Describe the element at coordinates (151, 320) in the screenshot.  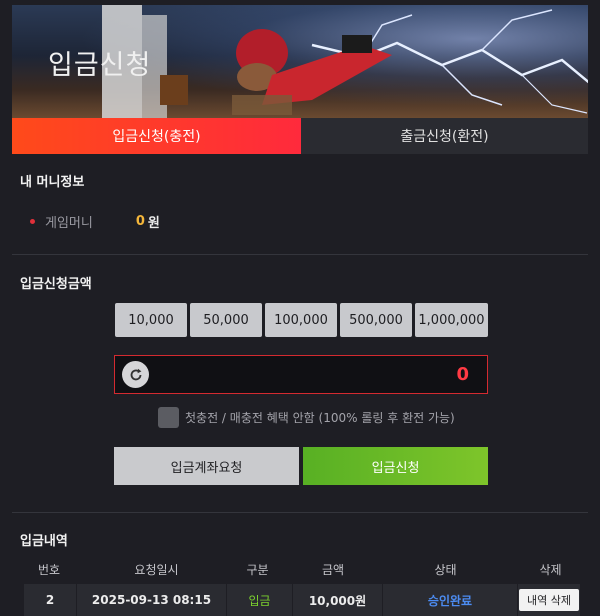
I see `amount-button-10000: 10,000` at that location.